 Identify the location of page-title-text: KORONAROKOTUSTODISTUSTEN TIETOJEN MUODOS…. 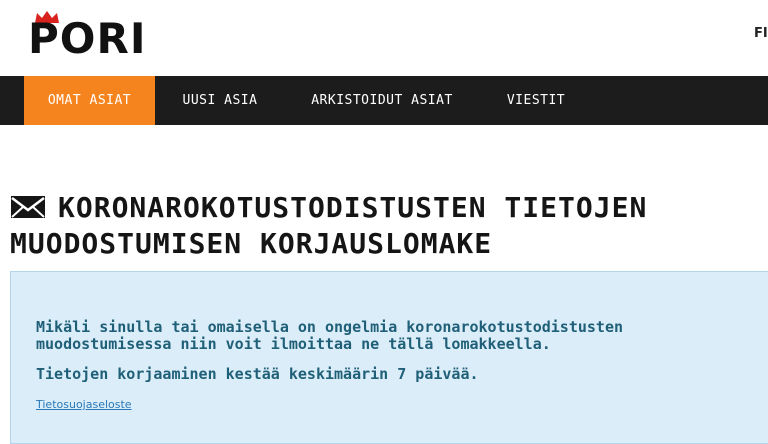
(329, 225).